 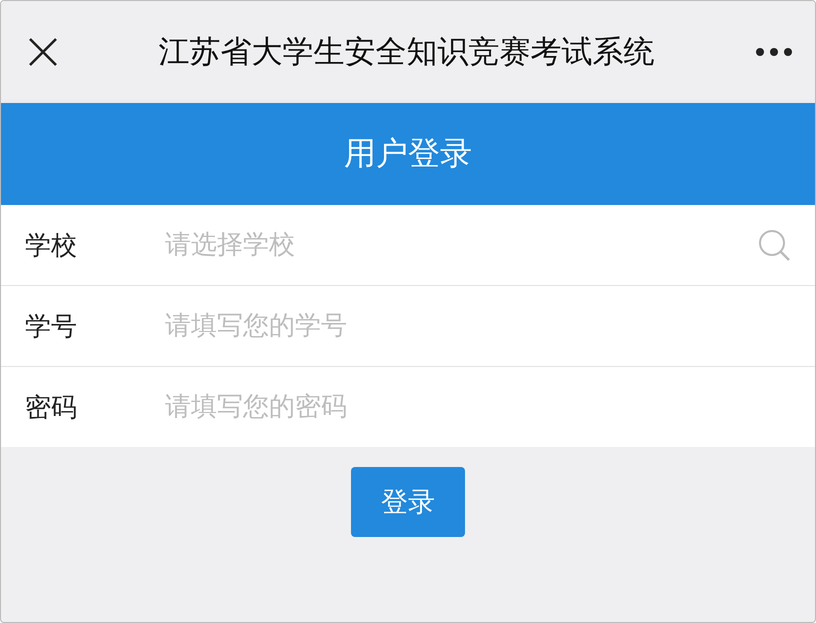 What do you see at coordinates (51, 246) in the screenshot?
I see `field-label: 学校` at bounding box center [51, 246].